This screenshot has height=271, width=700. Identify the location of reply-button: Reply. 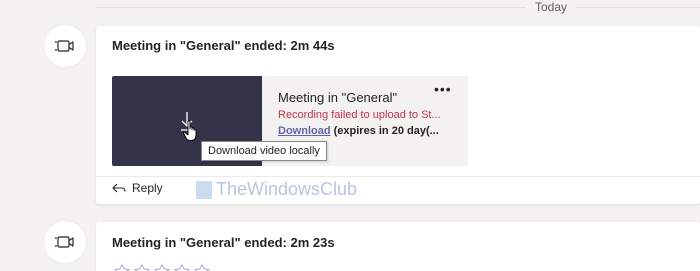
(137, 188).